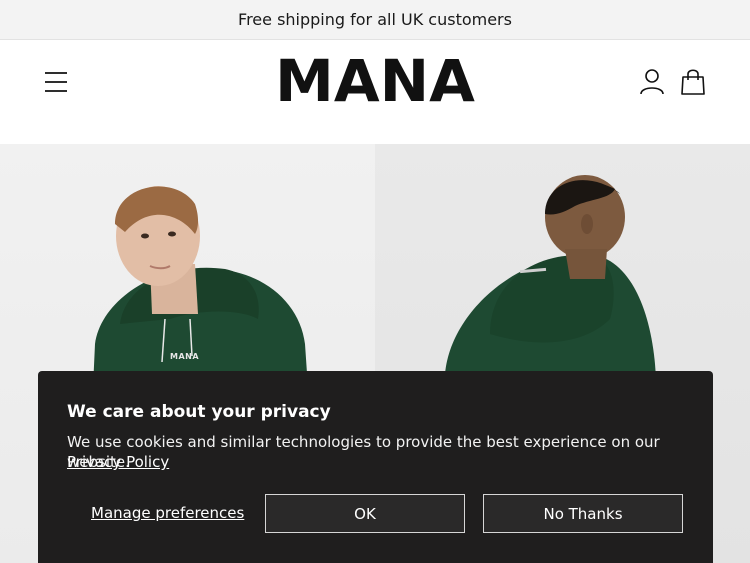 The height and width of the screenshot is (563, 750). I want to click on privacy-policy-link: Privacy Policy, so click(118, 462).